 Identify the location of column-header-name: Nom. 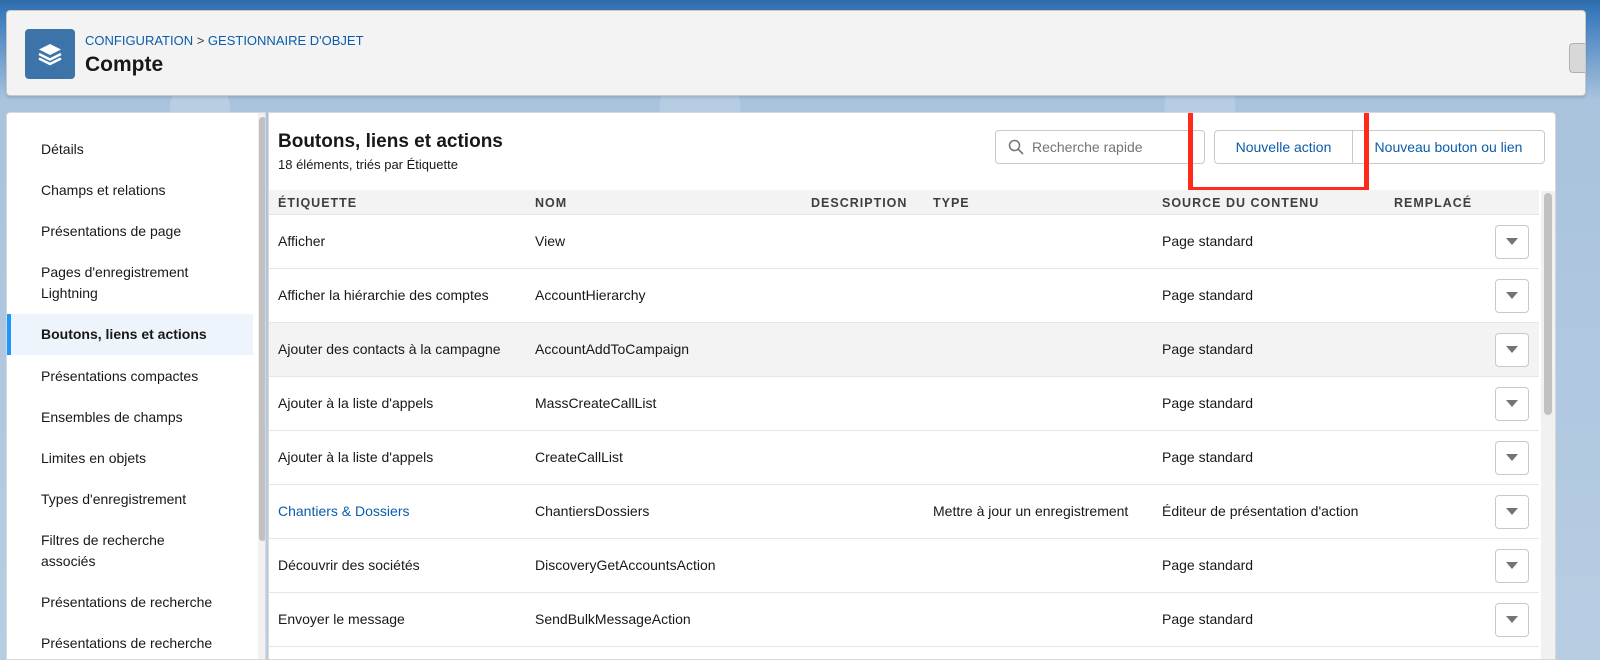
(551, 203).